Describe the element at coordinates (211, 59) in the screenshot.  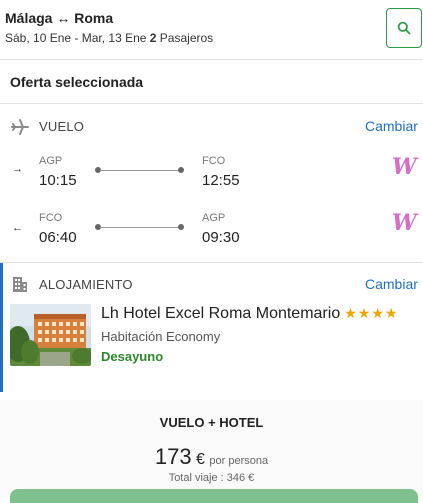
I see `header-divider` at that location.